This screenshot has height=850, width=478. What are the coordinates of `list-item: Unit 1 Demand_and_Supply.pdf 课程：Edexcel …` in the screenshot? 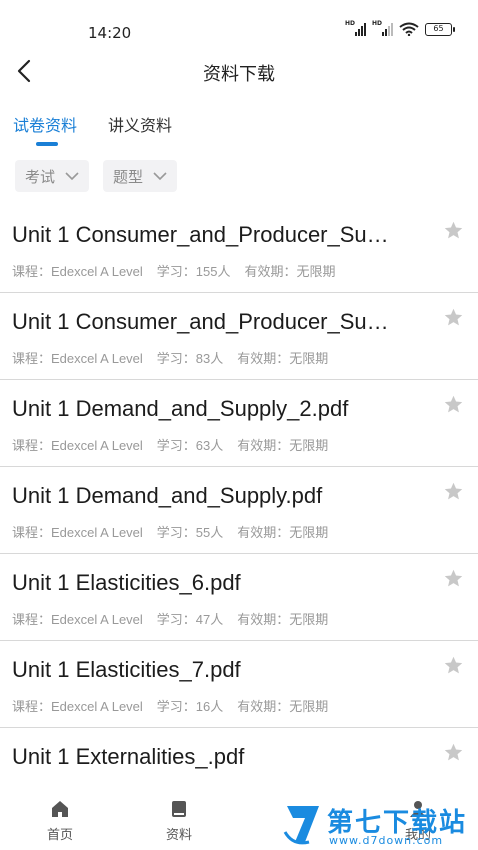 It's located at (239, 510).